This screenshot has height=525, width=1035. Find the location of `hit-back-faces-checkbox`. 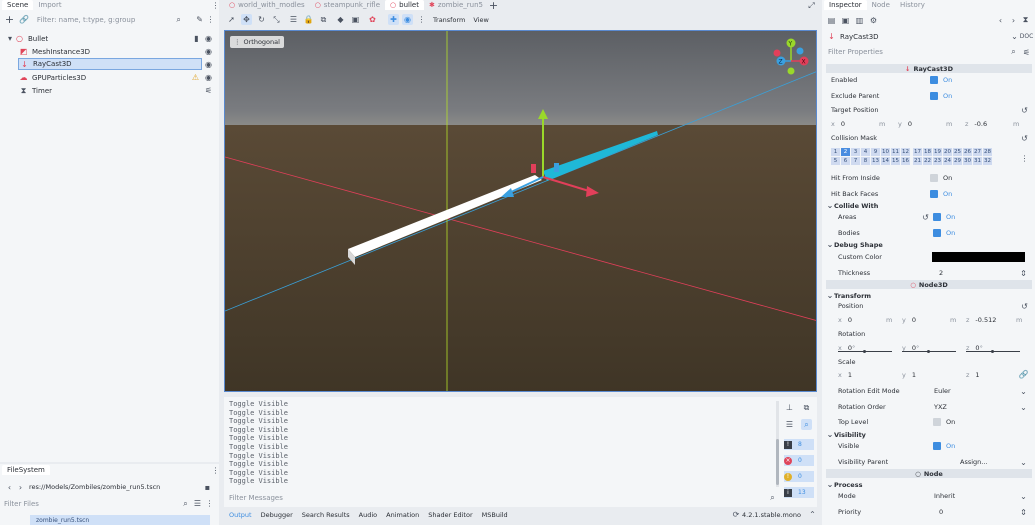

hit-back-faces-checkbox is located at coordinates (934, 194).